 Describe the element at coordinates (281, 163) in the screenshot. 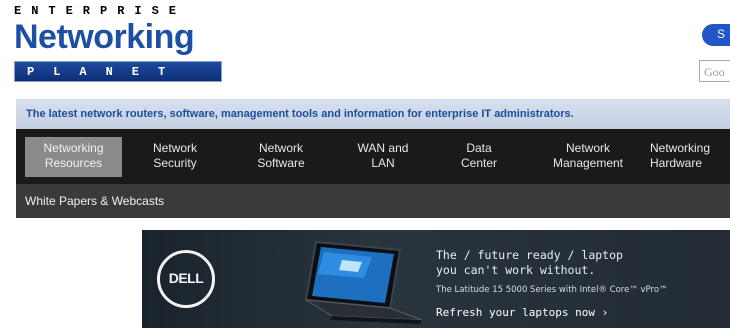

I see `nav-item-line2: Software` at that location.